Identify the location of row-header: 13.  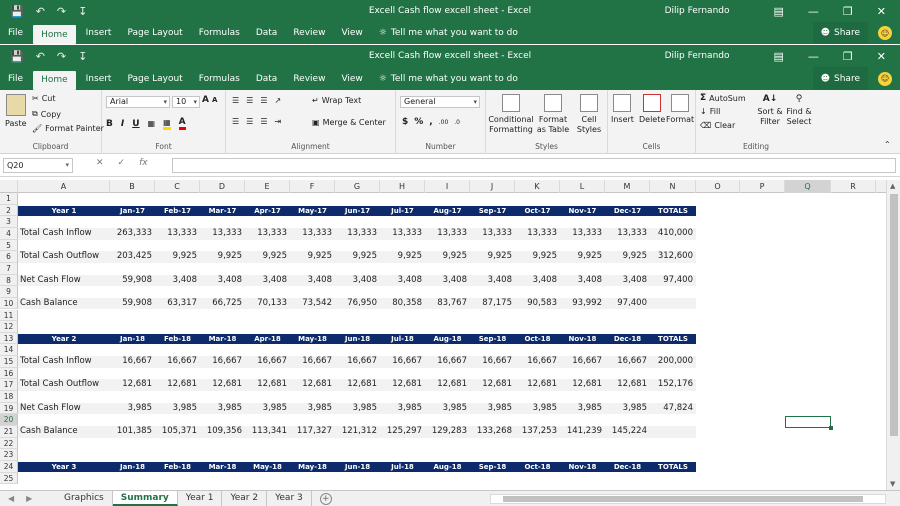
(9, 338).